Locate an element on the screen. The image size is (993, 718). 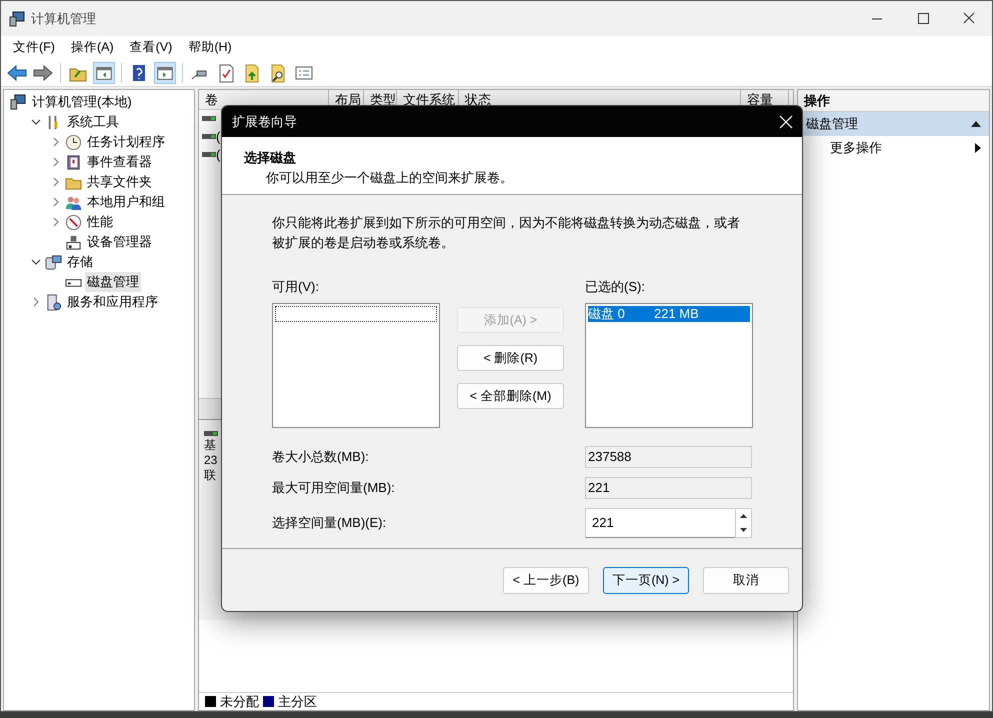
menu-item: 操作(A) is located at coordinates (92, 47).